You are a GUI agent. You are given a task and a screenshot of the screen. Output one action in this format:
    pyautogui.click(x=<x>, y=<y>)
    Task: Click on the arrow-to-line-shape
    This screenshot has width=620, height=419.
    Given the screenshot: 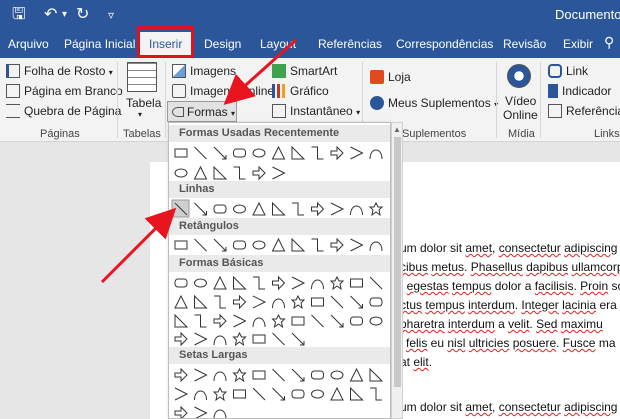 What is the action you would take?
    pyautogui.click(x=138, y=245)
    